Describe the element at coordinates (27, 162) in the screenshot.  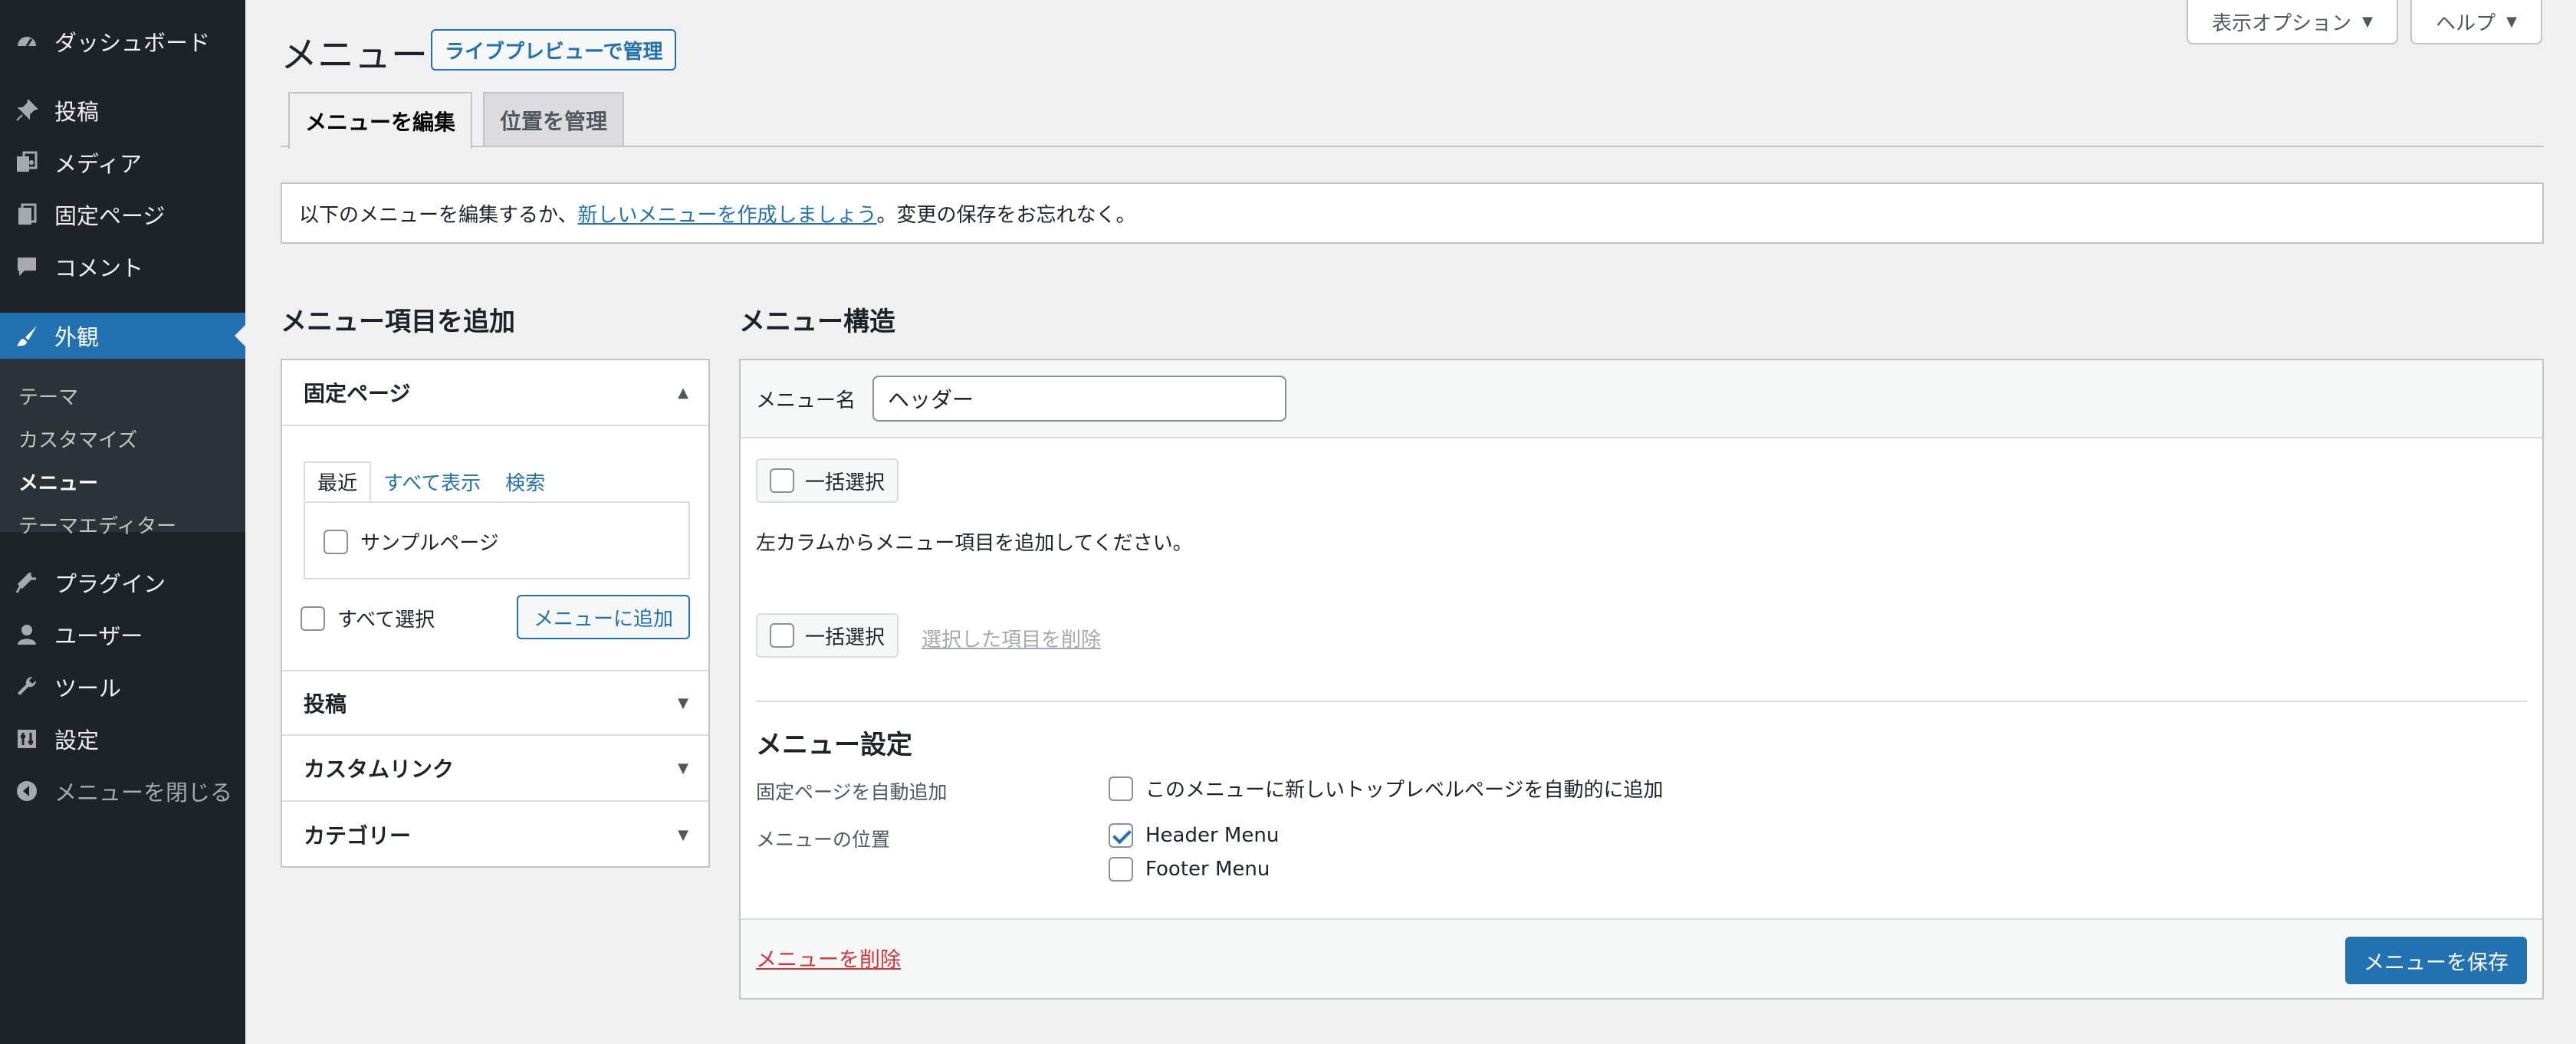
I see `media-icon` at that location.